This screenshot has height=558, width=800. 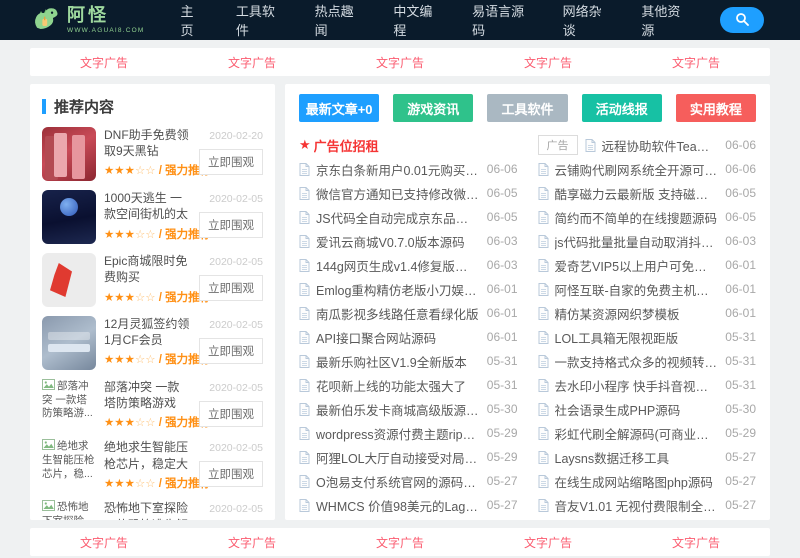 I want to click on article-title: 社会语录生成PHP源码, so click(x=636, y=409).